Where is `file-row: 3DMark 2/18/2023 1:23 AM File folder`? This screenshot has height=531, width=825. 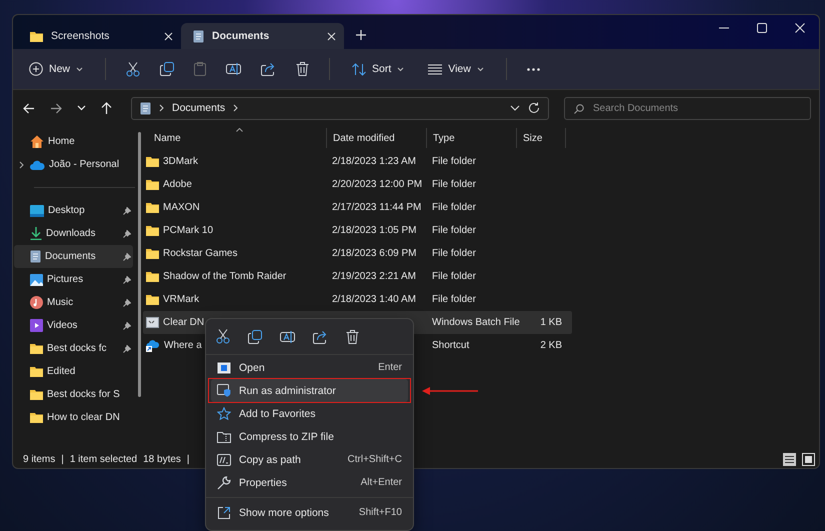
file-row: 3DMark 2/18/2023 1:23 AM File folder is located at coordinates (357, 161).